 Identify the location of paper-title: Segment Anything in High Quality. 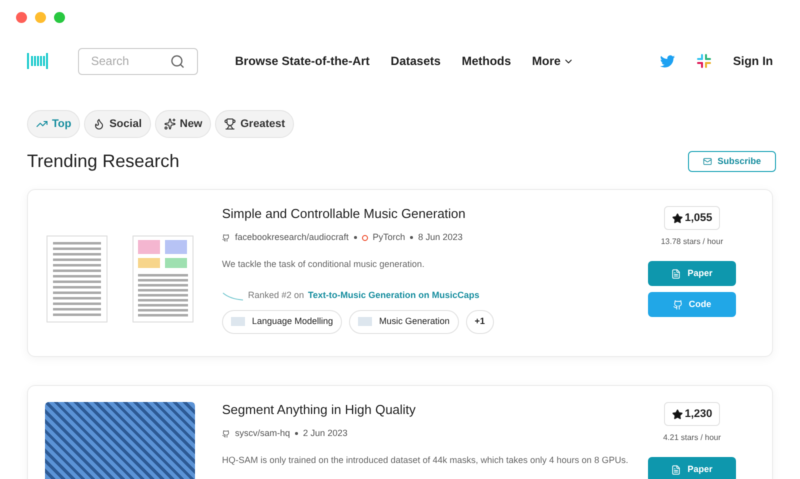
(429, 410).